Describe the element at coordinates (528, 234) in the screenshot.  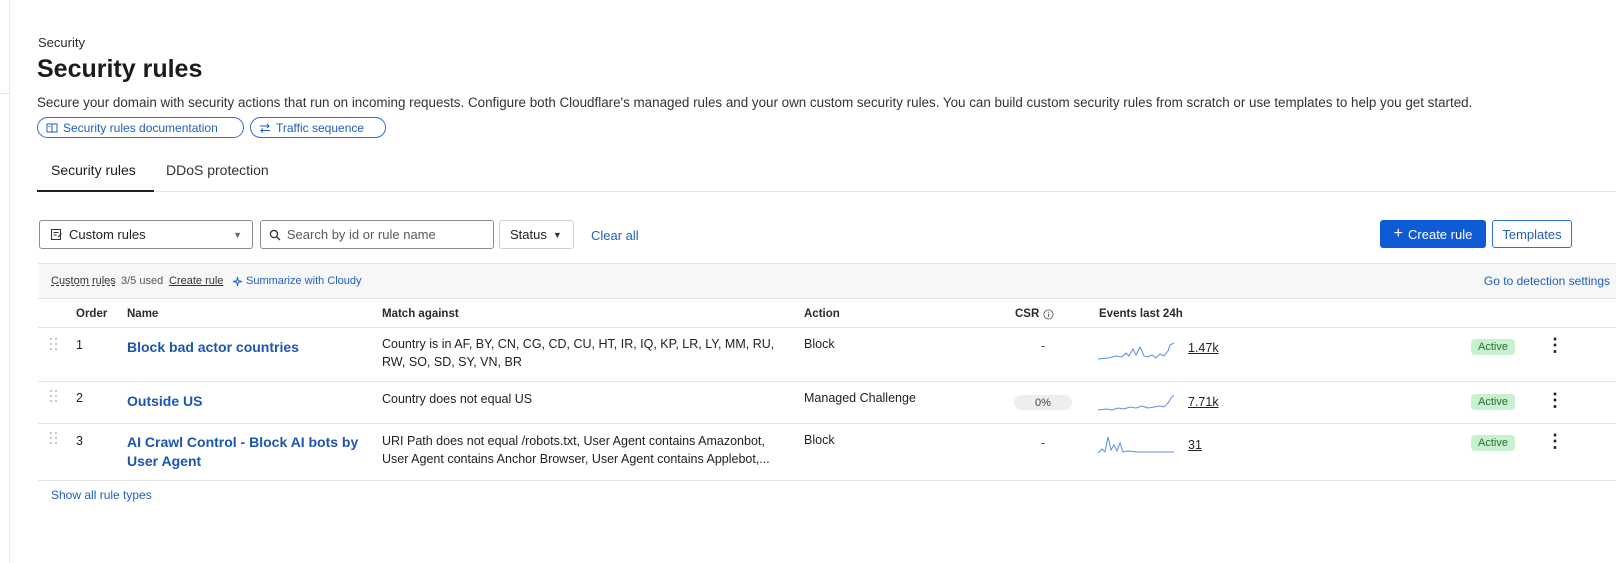
I see `status-filter-label: Status` at that location.